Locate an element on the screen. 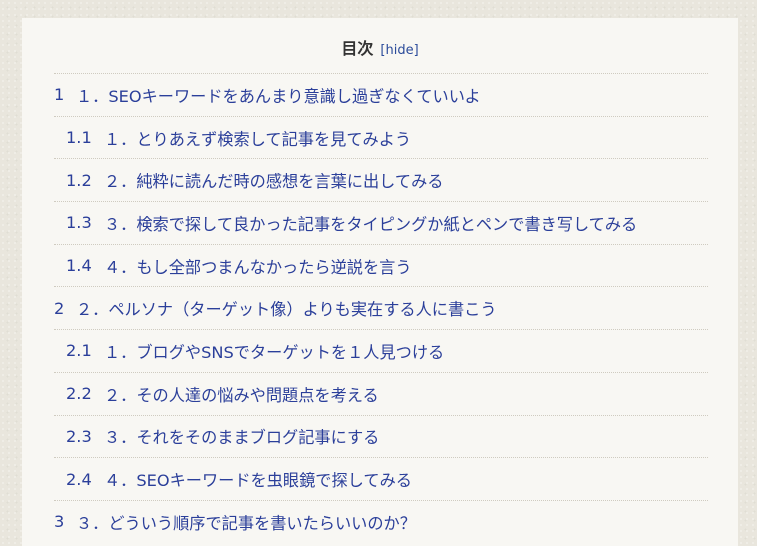  toc-title: 目次 is located at coordinates (357, 48).